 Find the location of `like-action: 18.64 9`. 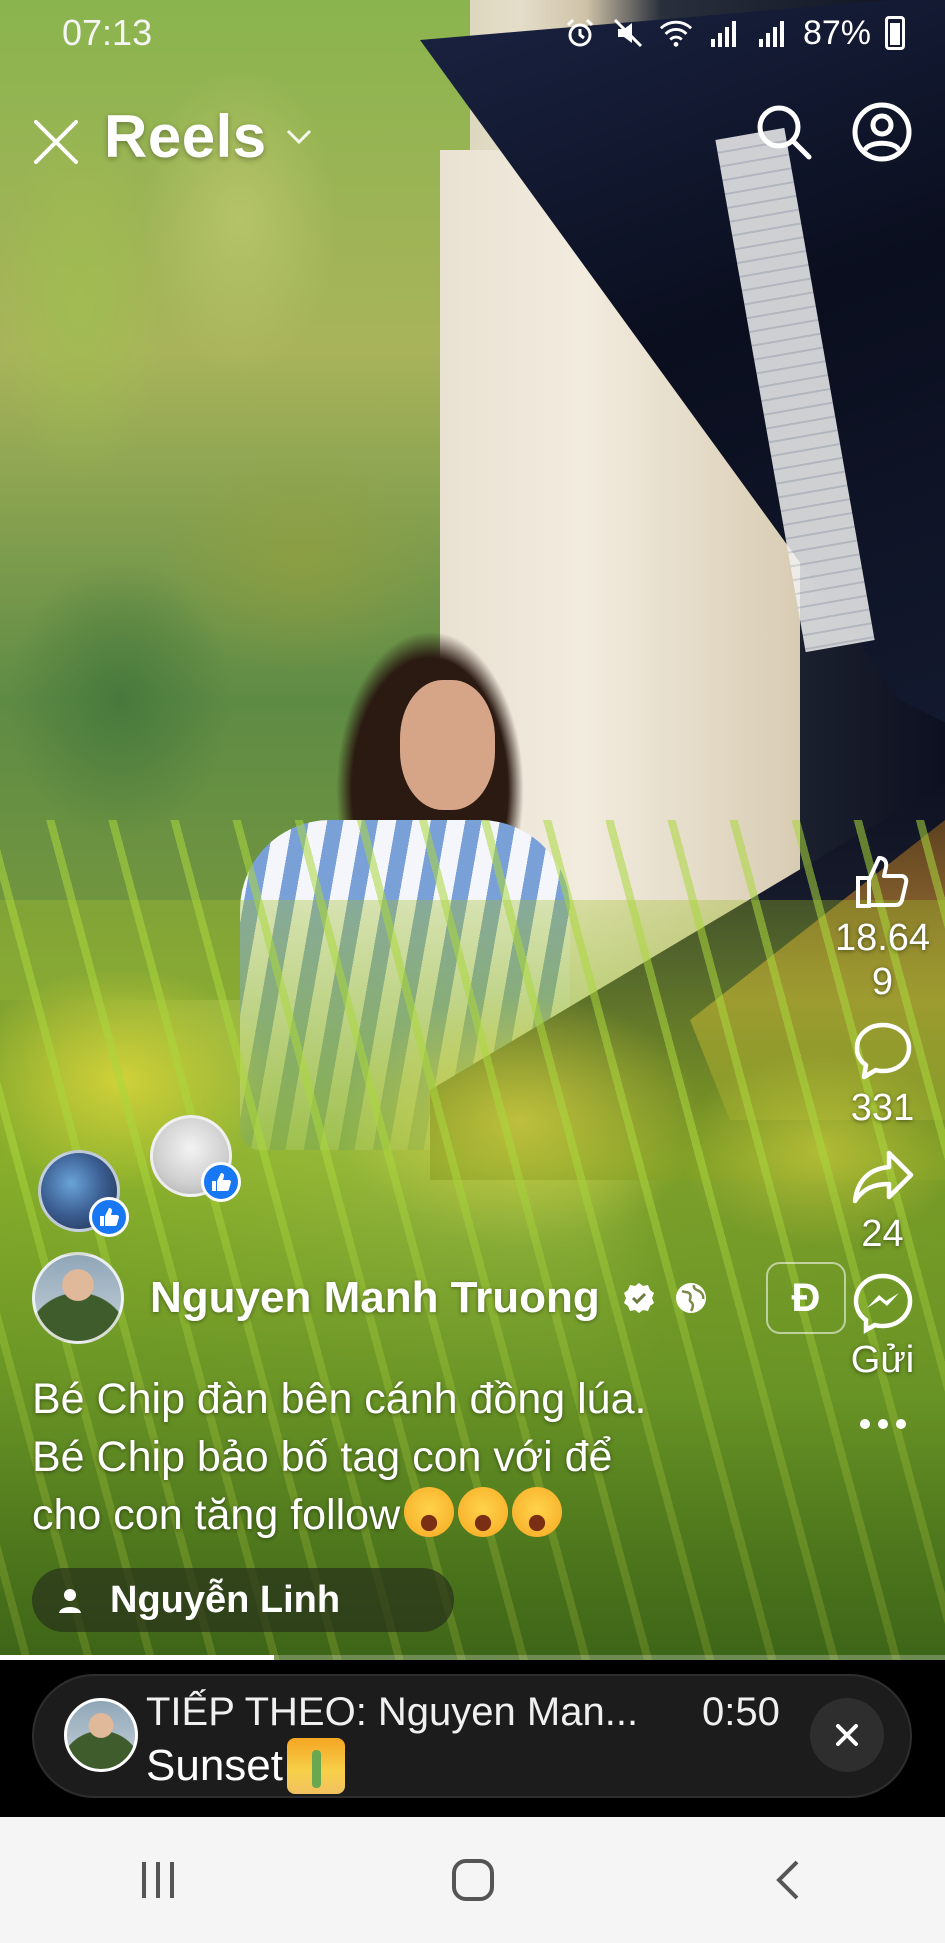

like-action: 18.64 9 is located at coordinates (882, 925).